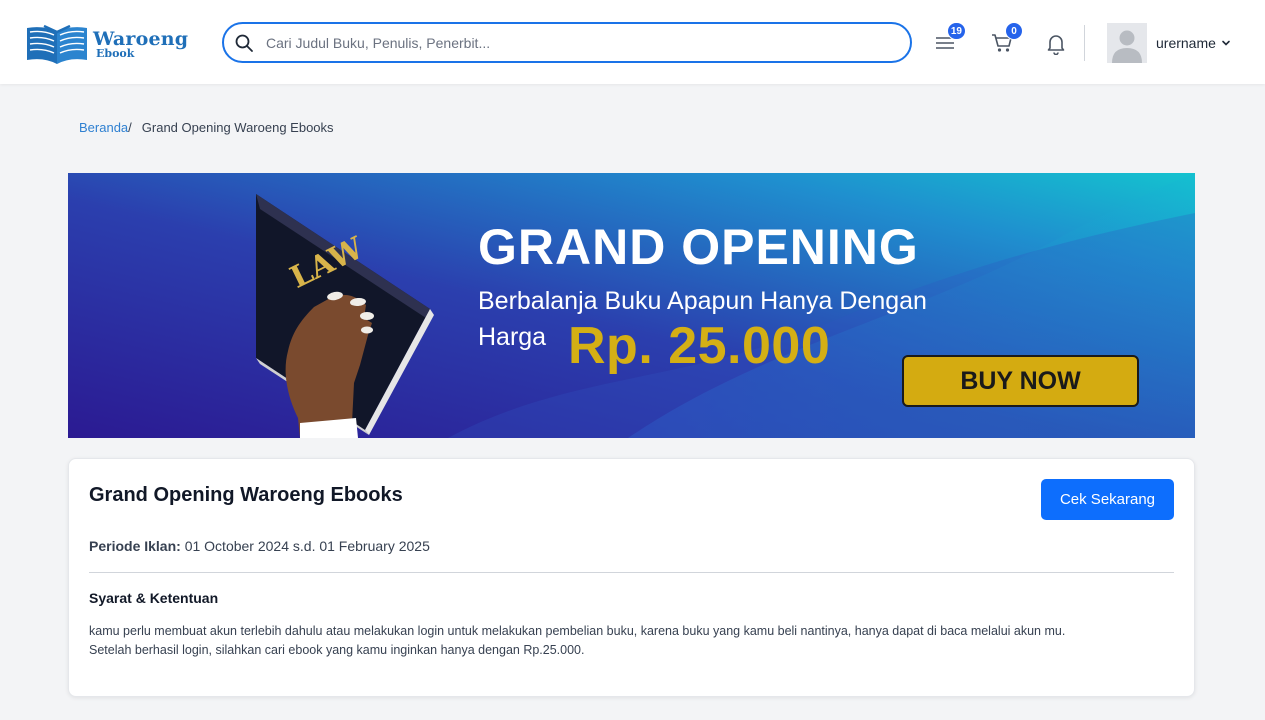 This screenshot has height=720, width=1265. I want to click on banner-price: Rp. 25.000, so click(699, 346).